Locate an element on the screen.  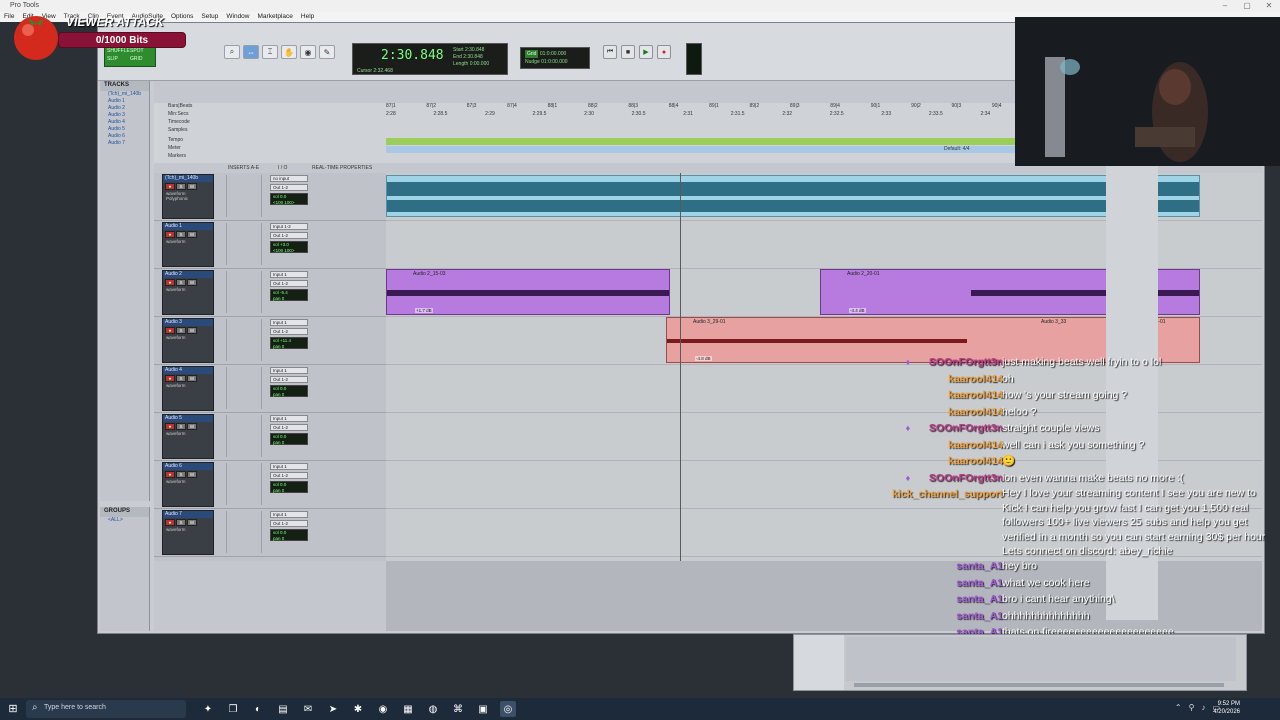
tool-icon: ✱ is located at coordinates (358, 709).